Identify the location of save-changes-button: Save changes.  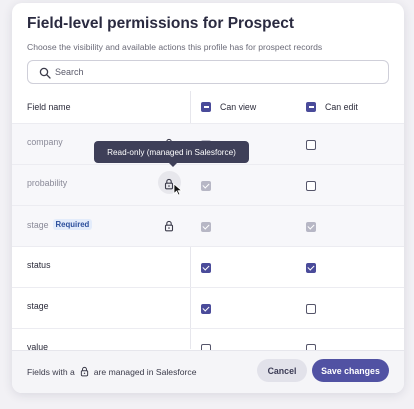
(350, 370).